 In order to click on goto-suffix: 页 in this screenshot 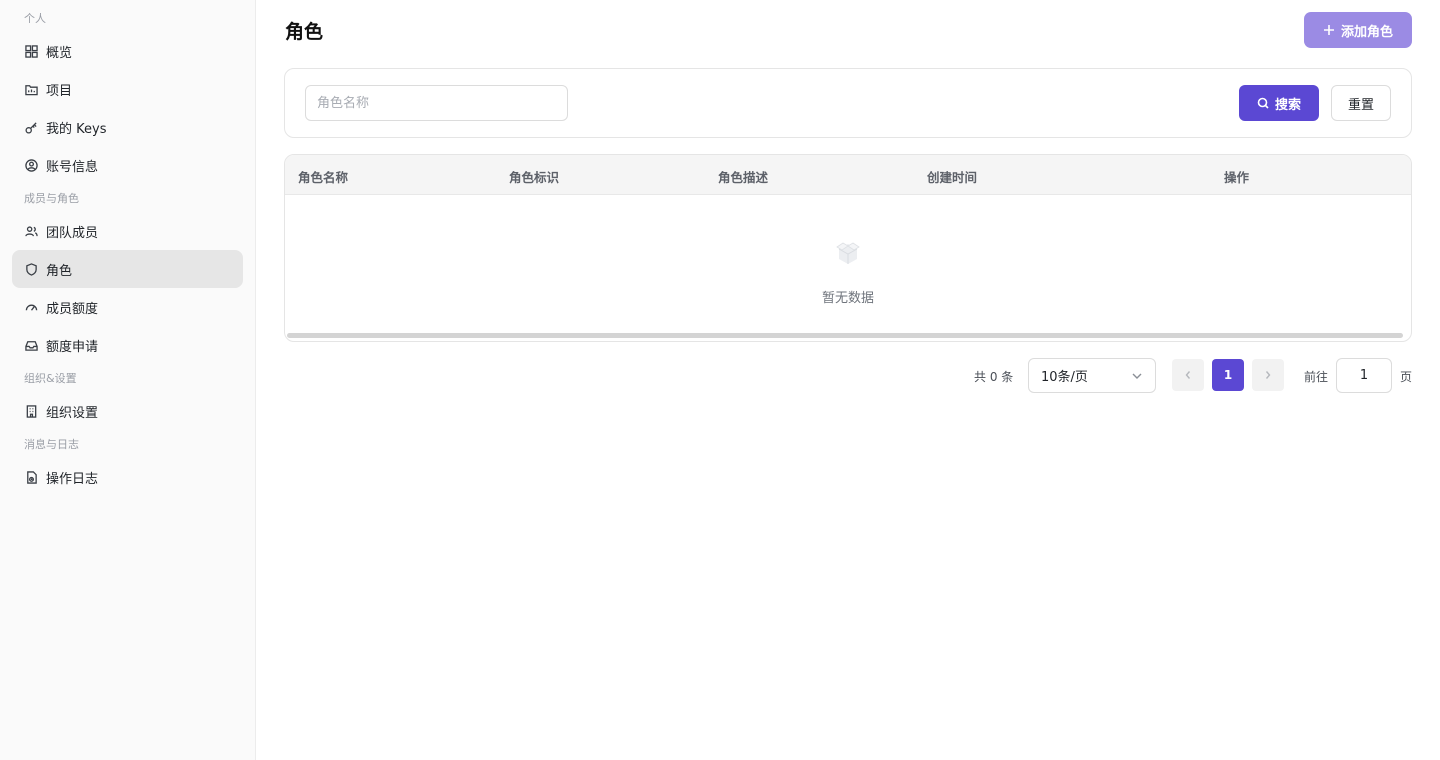, I will do `click(1406, 377)`.